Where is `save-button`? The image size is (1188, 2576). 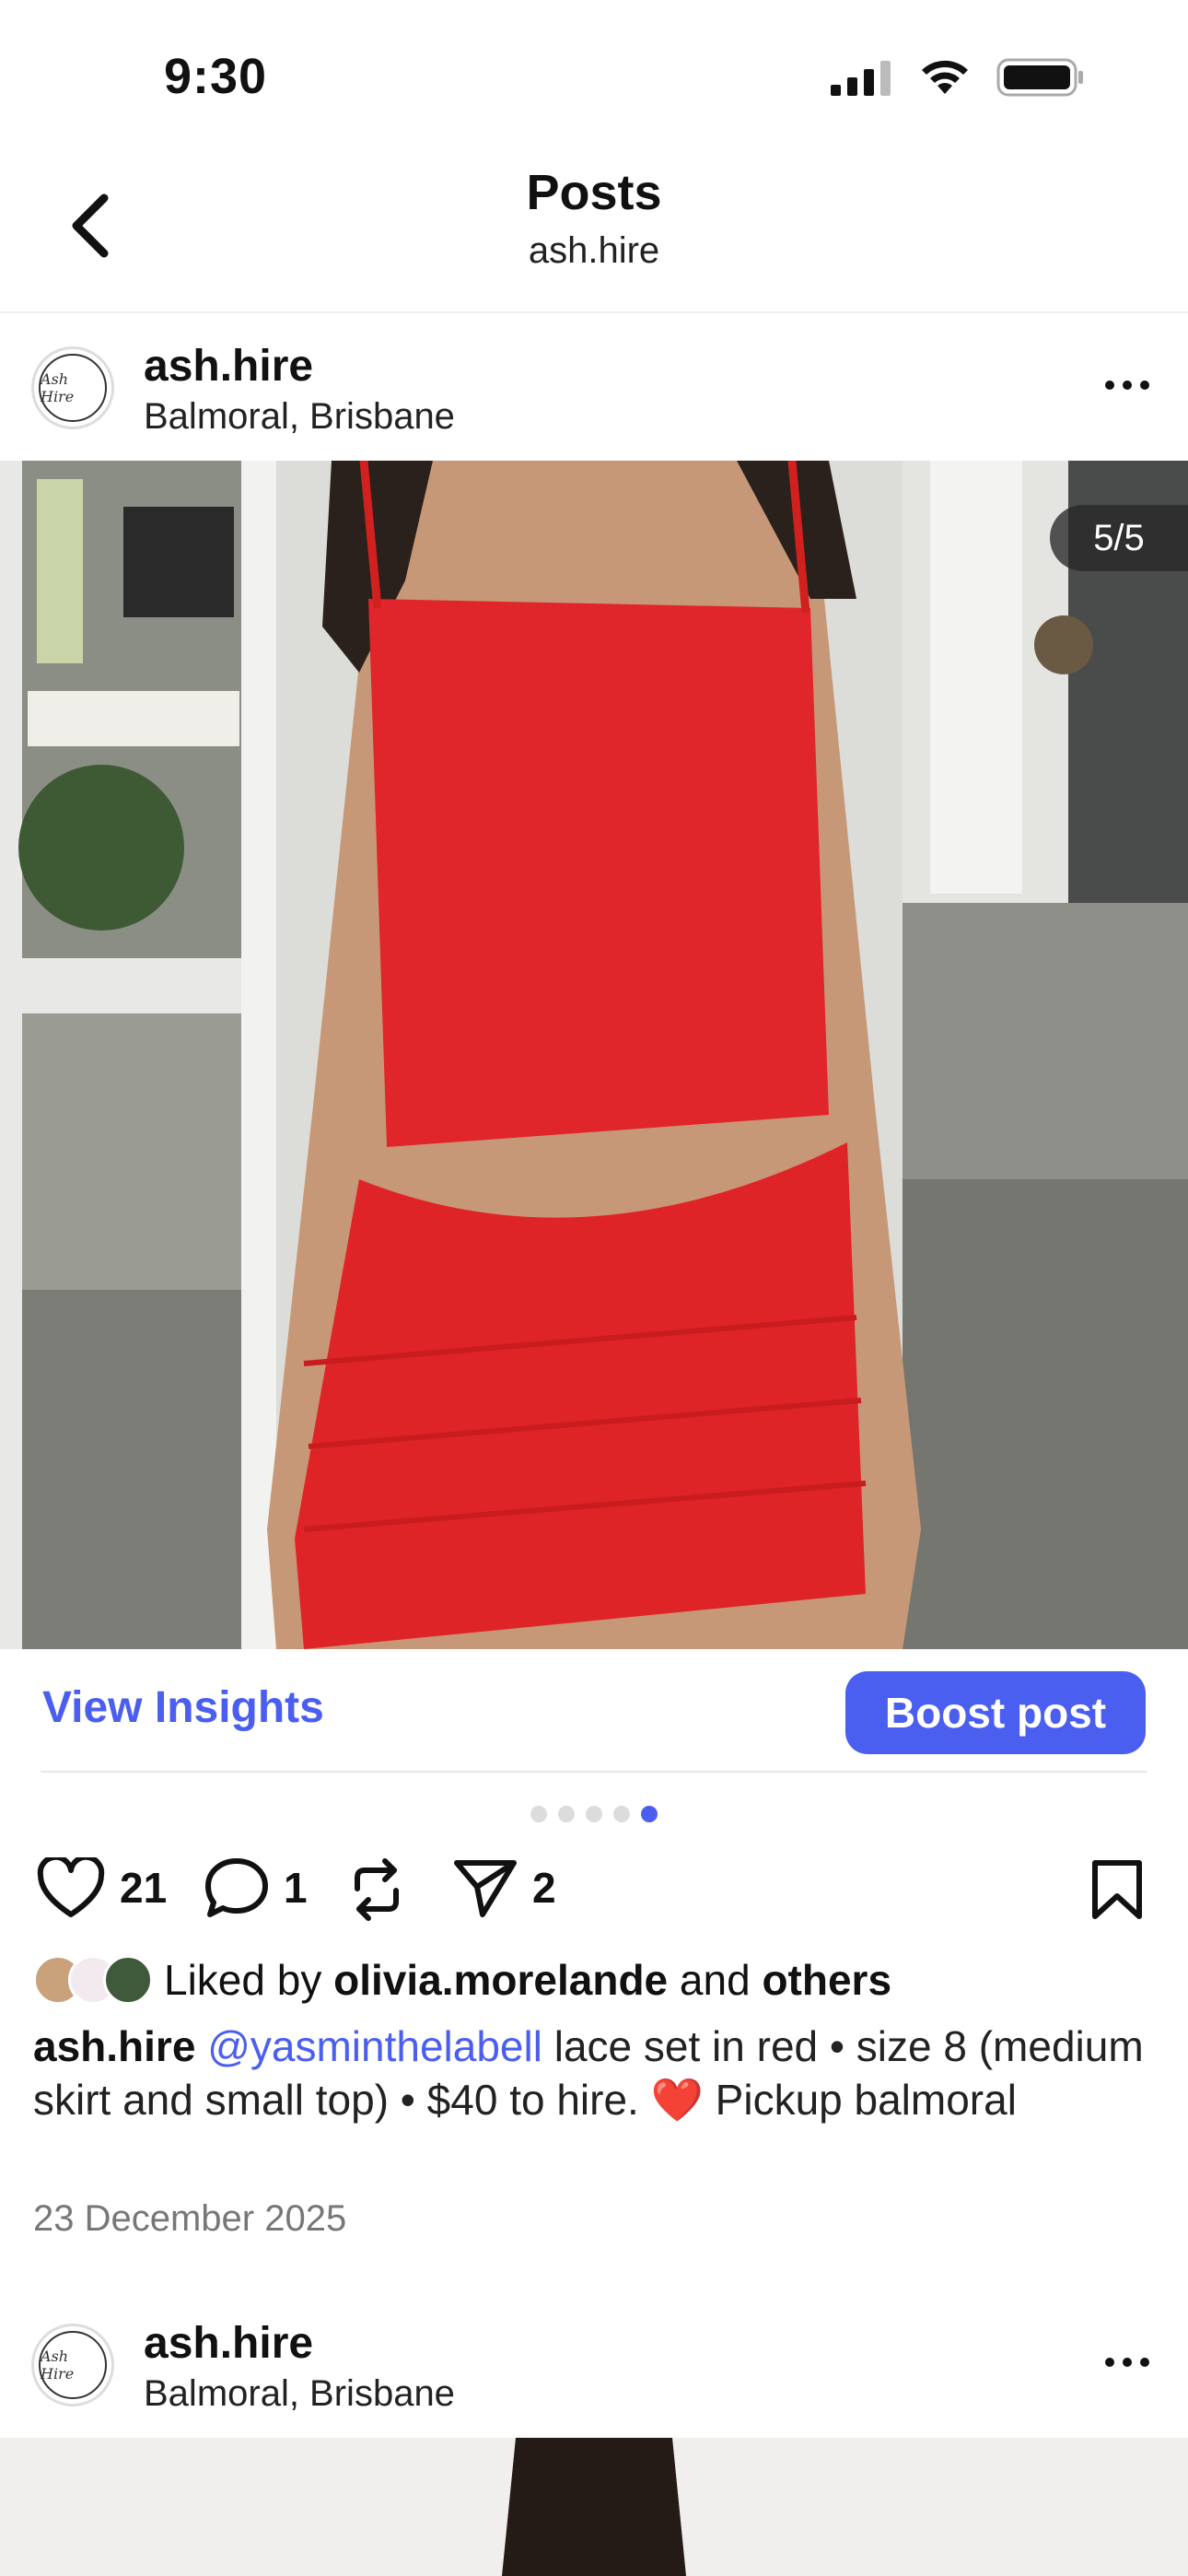 save-button is located at coordinates (1117, 1892).